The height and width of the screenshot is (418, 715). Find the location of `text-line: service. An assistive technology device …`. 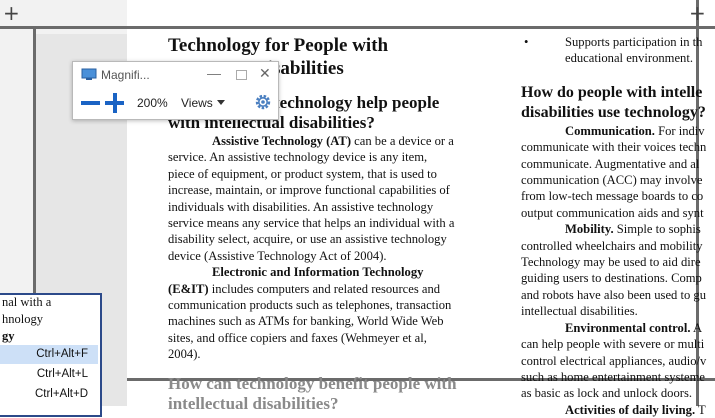

text-line: service. An assistive technology device … is located at coordinates (298, 157).